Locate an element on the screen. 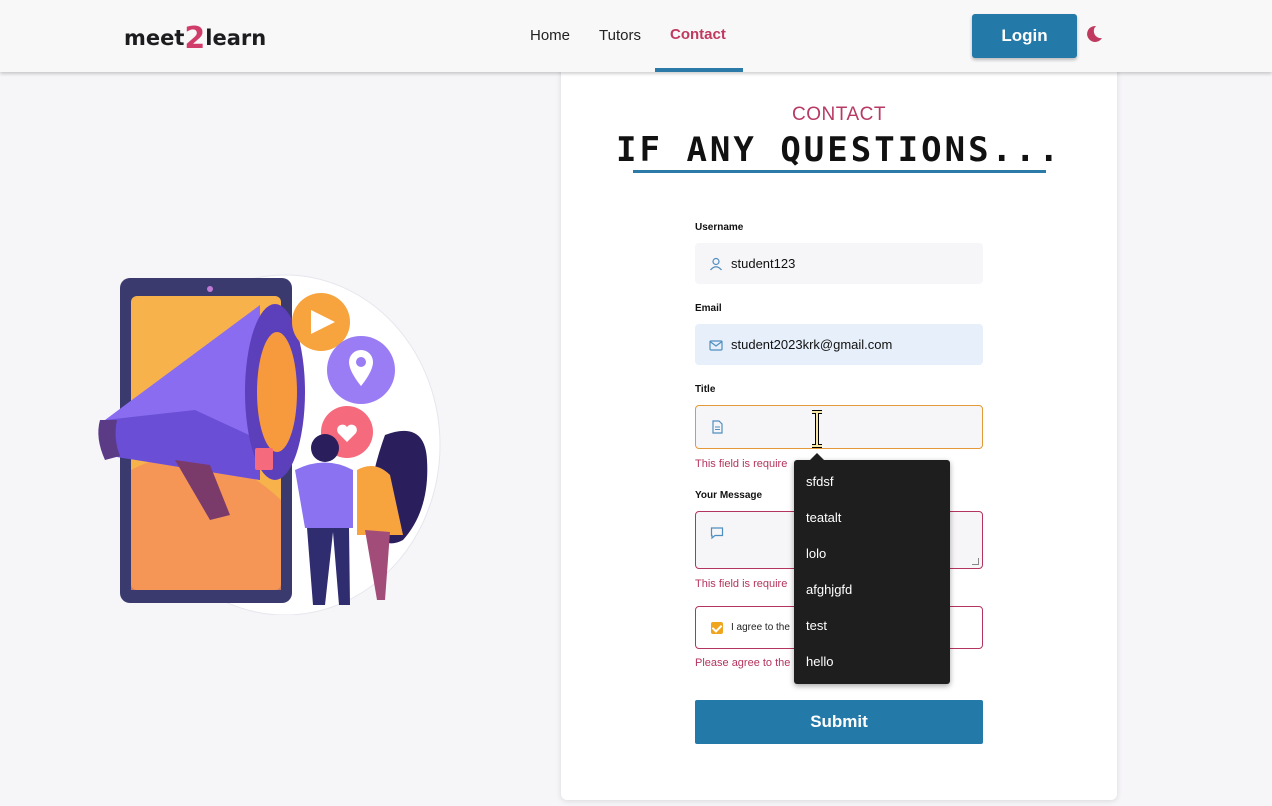 This screenshot has width=1272, height=806. user-icon is located at coordinates (716, 263).